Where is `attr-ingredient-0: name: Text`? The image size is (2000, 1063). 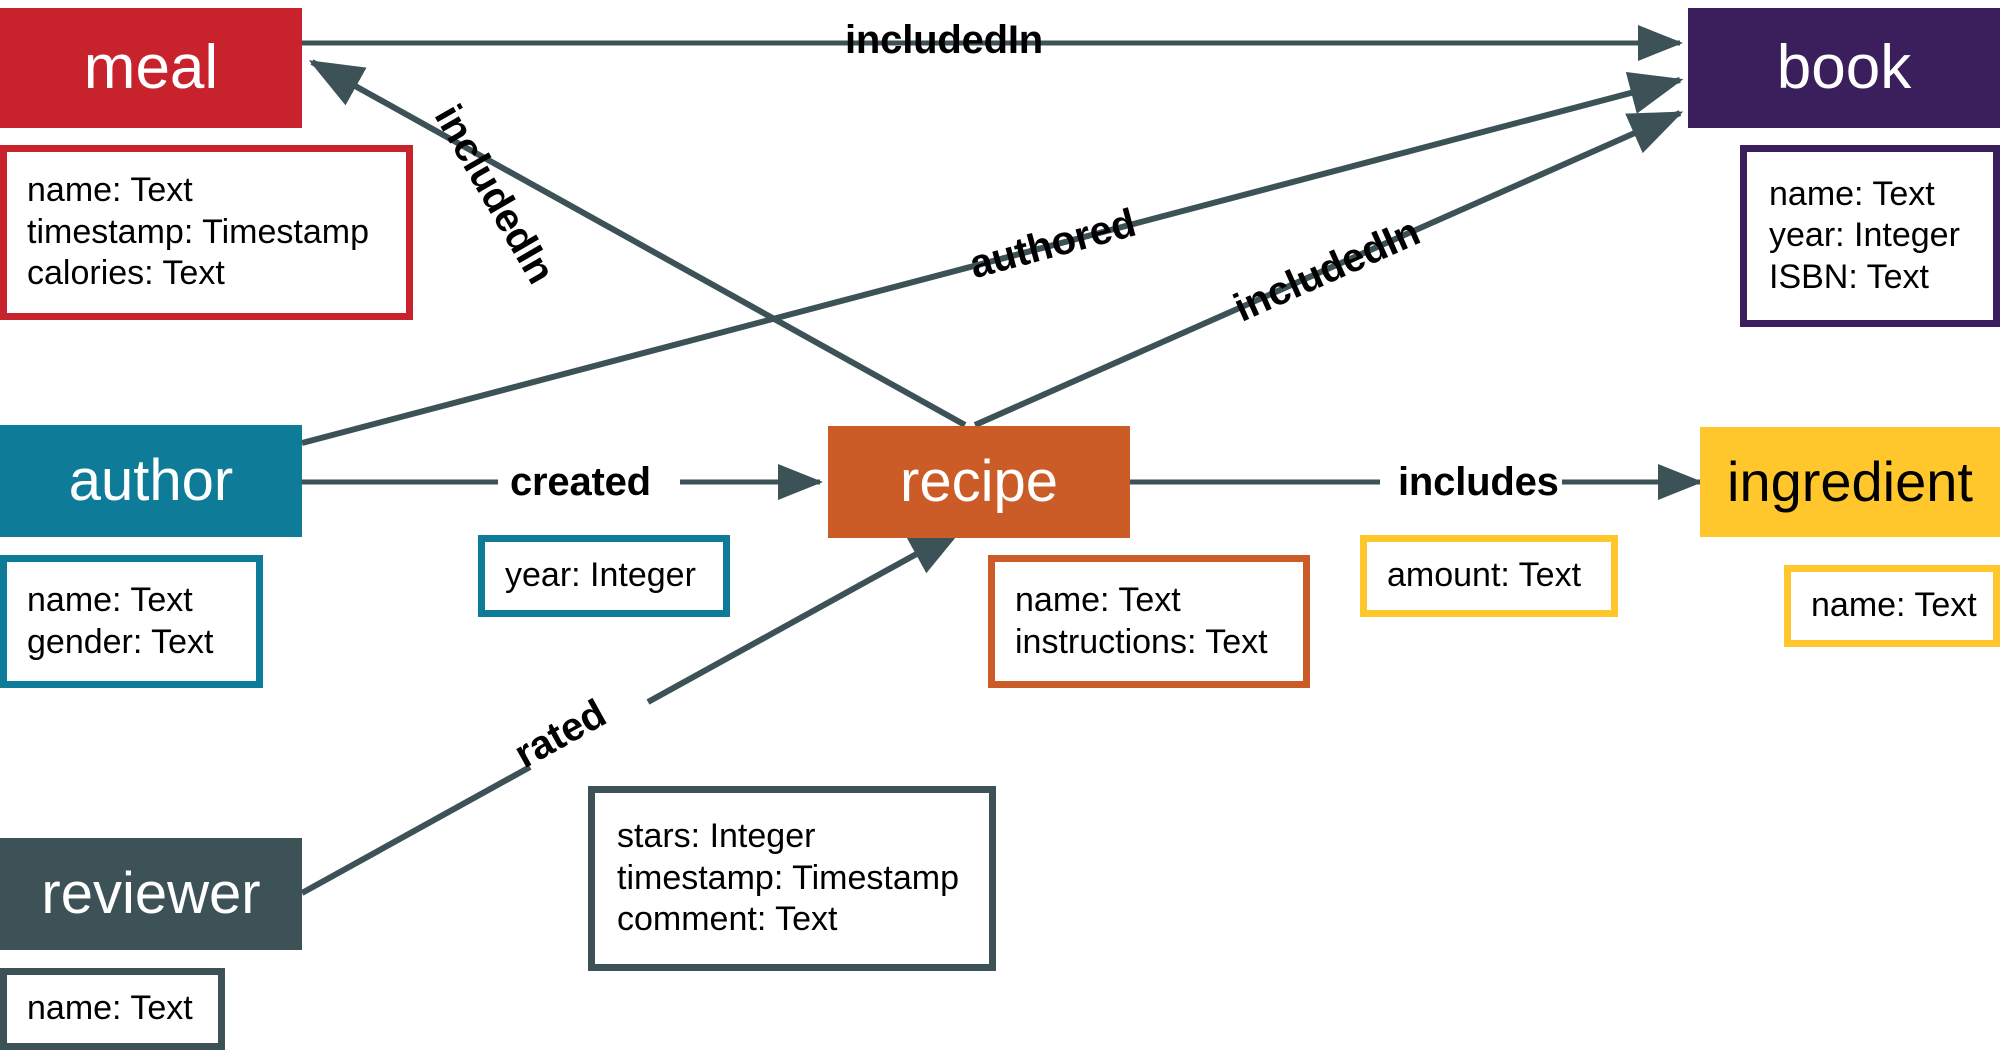
attr-ingredient-0: name: Text is located at coordinates (1894, 605).